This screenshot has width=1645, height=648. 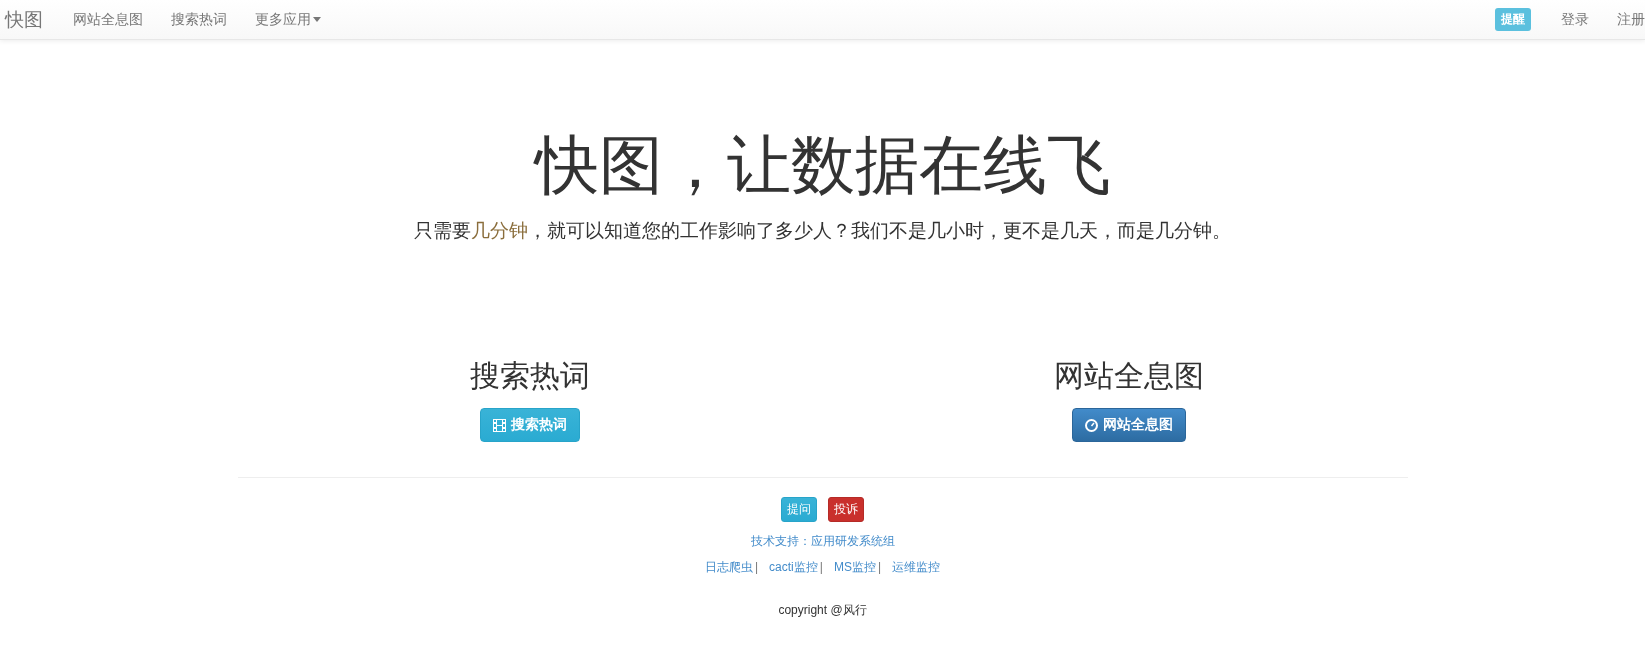 I want to click on nav-link: 登录, so click(x=1575, y=19).